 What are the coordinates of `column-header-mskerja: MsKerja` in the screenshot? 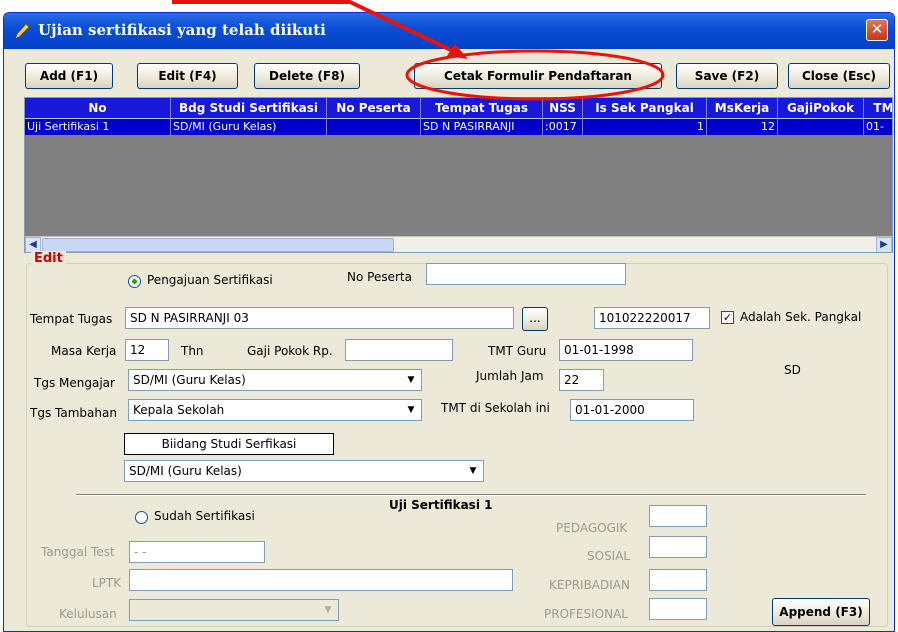 It's located at (742, 108).